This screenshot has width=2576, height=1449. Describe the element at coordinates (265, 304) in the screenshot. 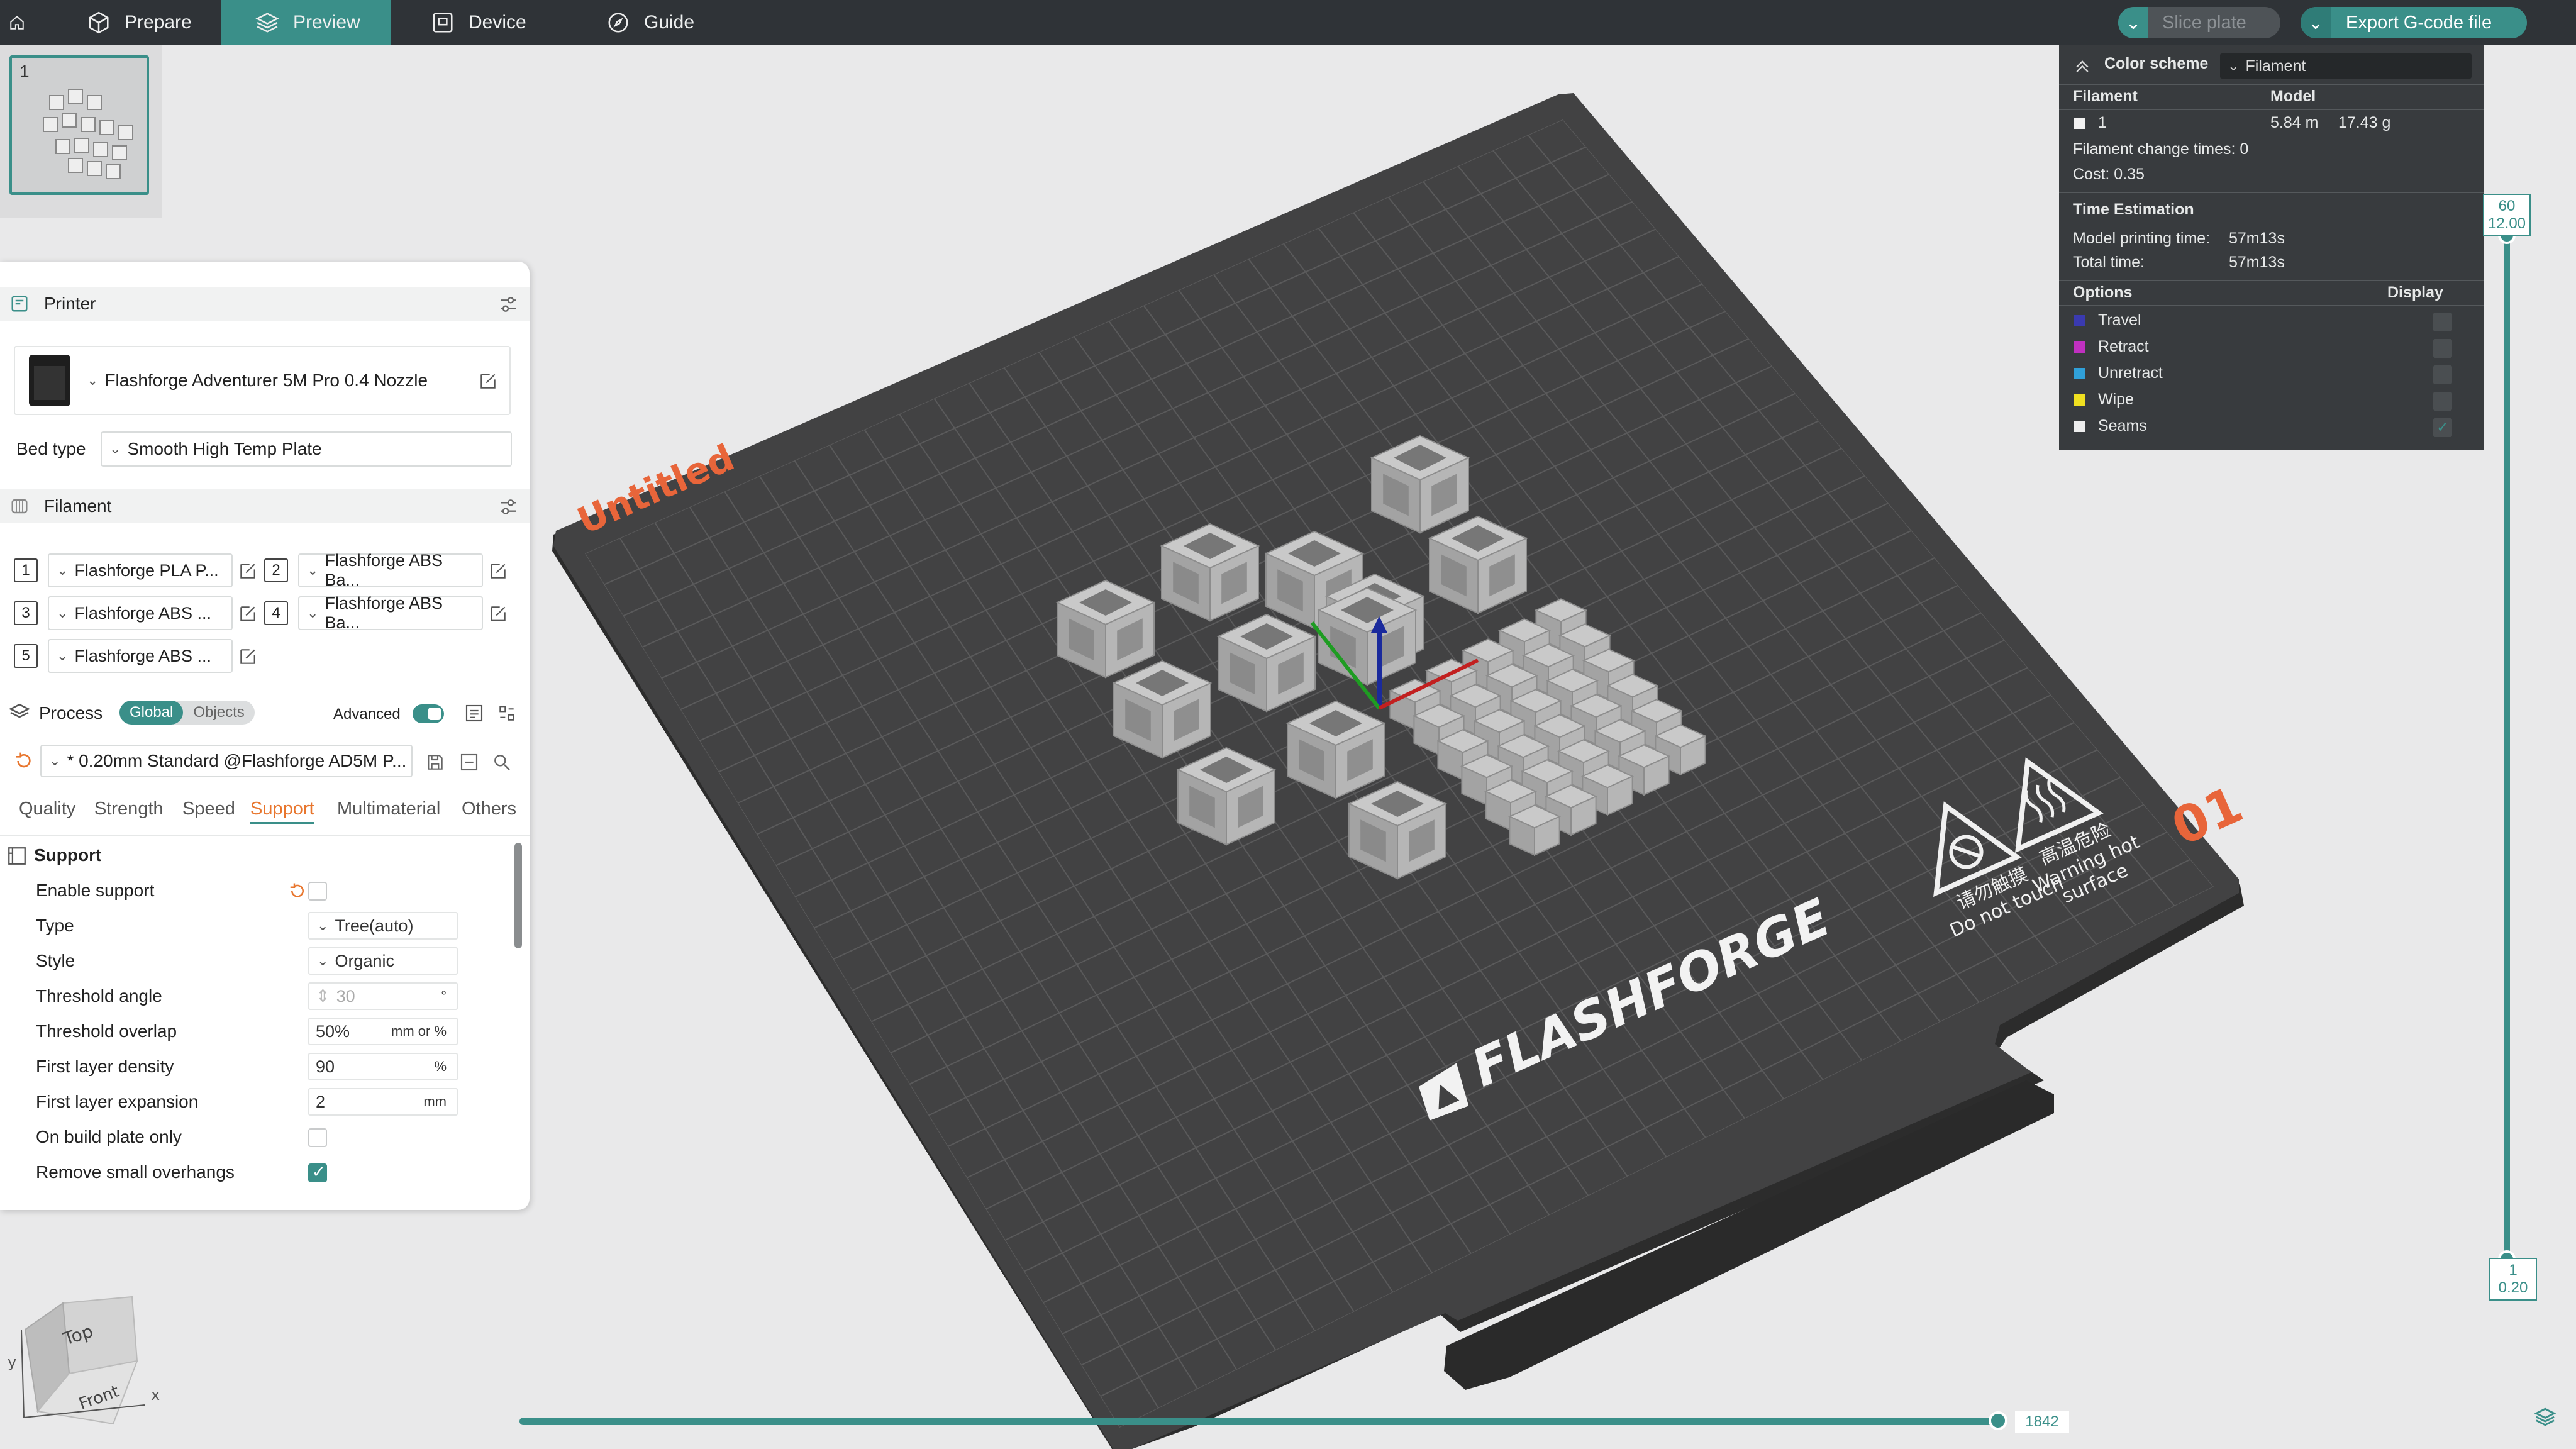

I see `printer-section-header: Printer` at that location.